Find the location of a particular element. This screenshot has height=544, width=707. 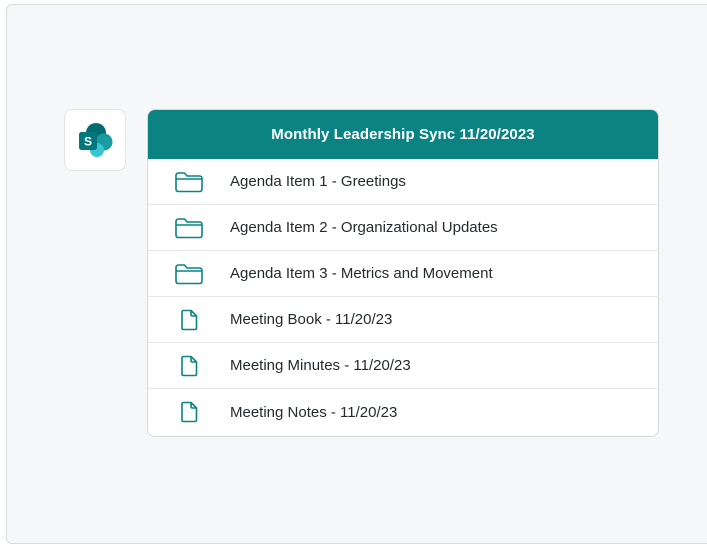

file-row: Meeting Notes - 11/20/23 is located at coordinates (403, 412).